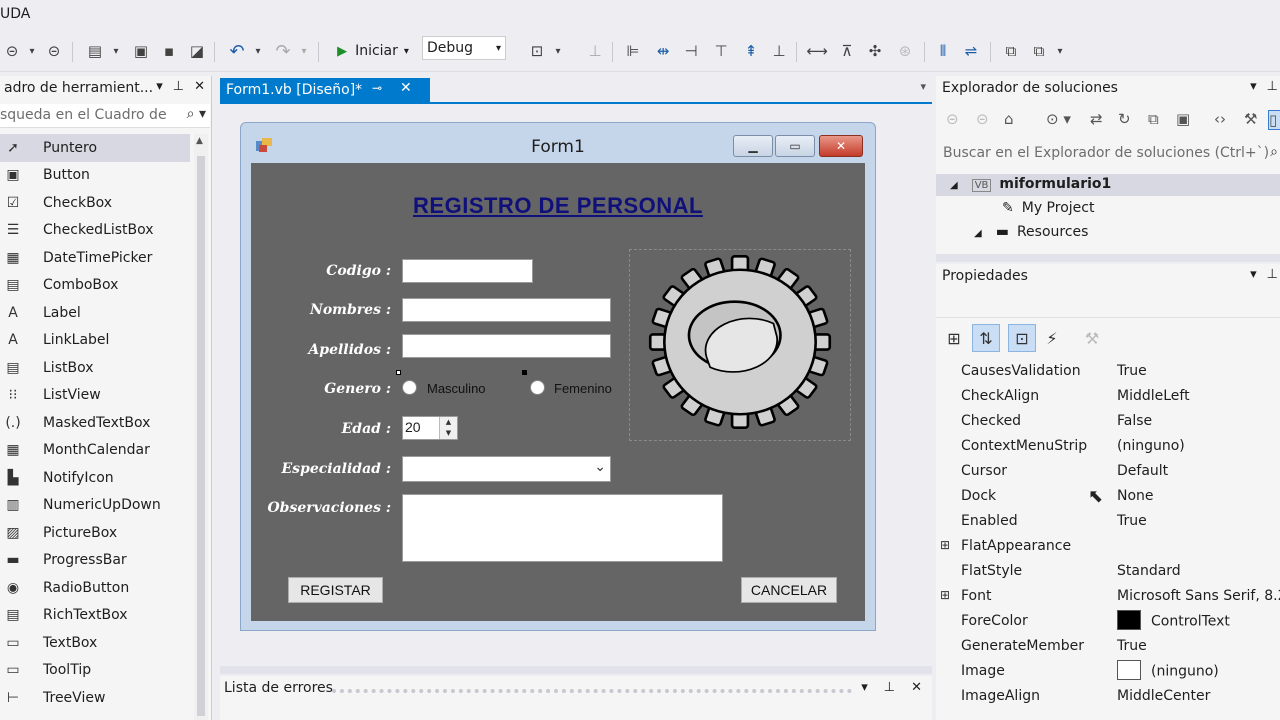 The image size is (1280, 720). I want to click on properties-view-icon: ⊡, so click(1022, 338).